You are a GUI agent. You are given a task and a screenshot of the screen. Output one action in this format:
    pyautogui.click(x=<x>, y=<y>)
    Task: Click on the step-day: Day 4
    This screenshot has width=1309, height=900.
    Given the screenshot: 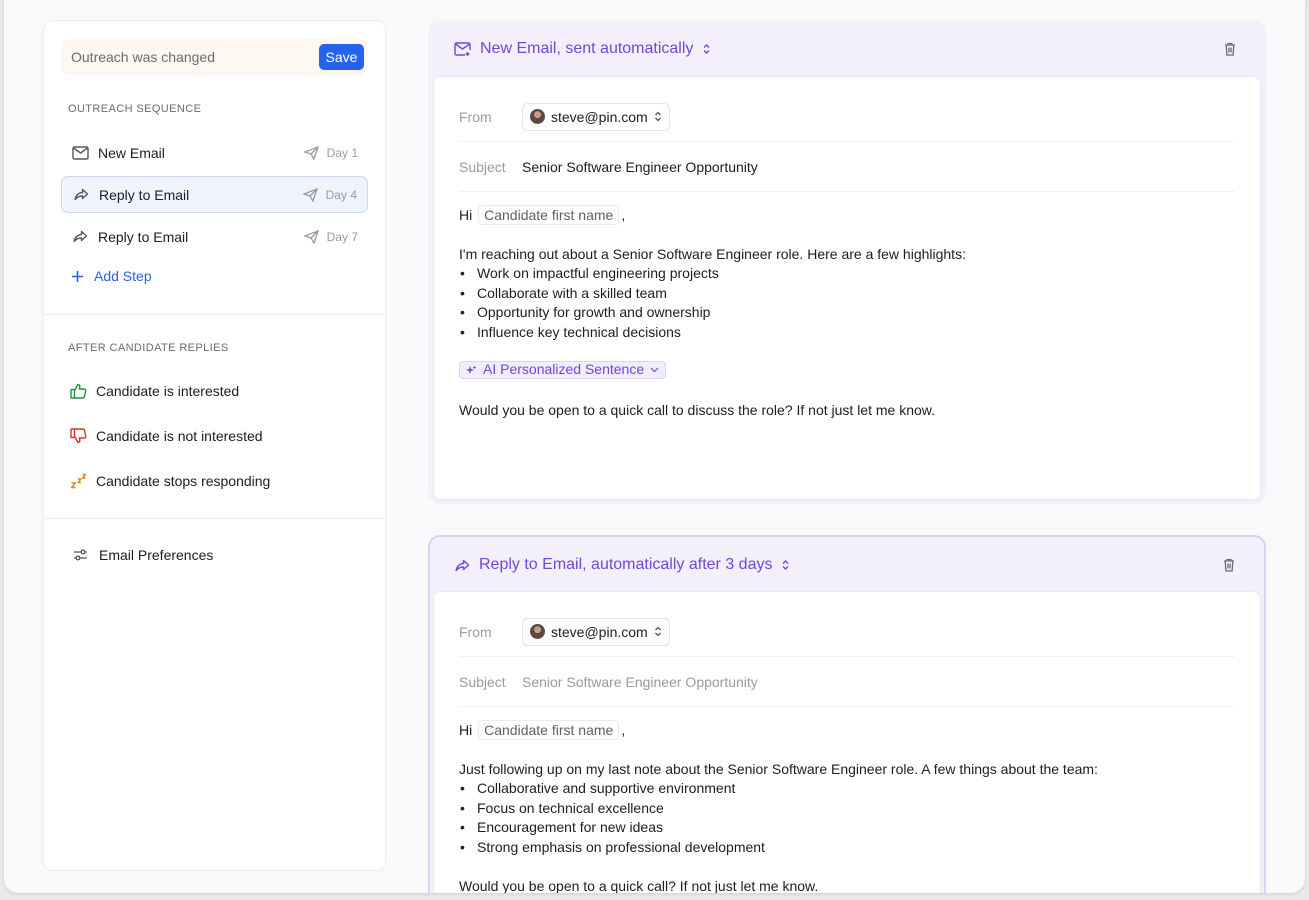 What is the action you would take?
    pyautogui.click(x=329, y=194)
    